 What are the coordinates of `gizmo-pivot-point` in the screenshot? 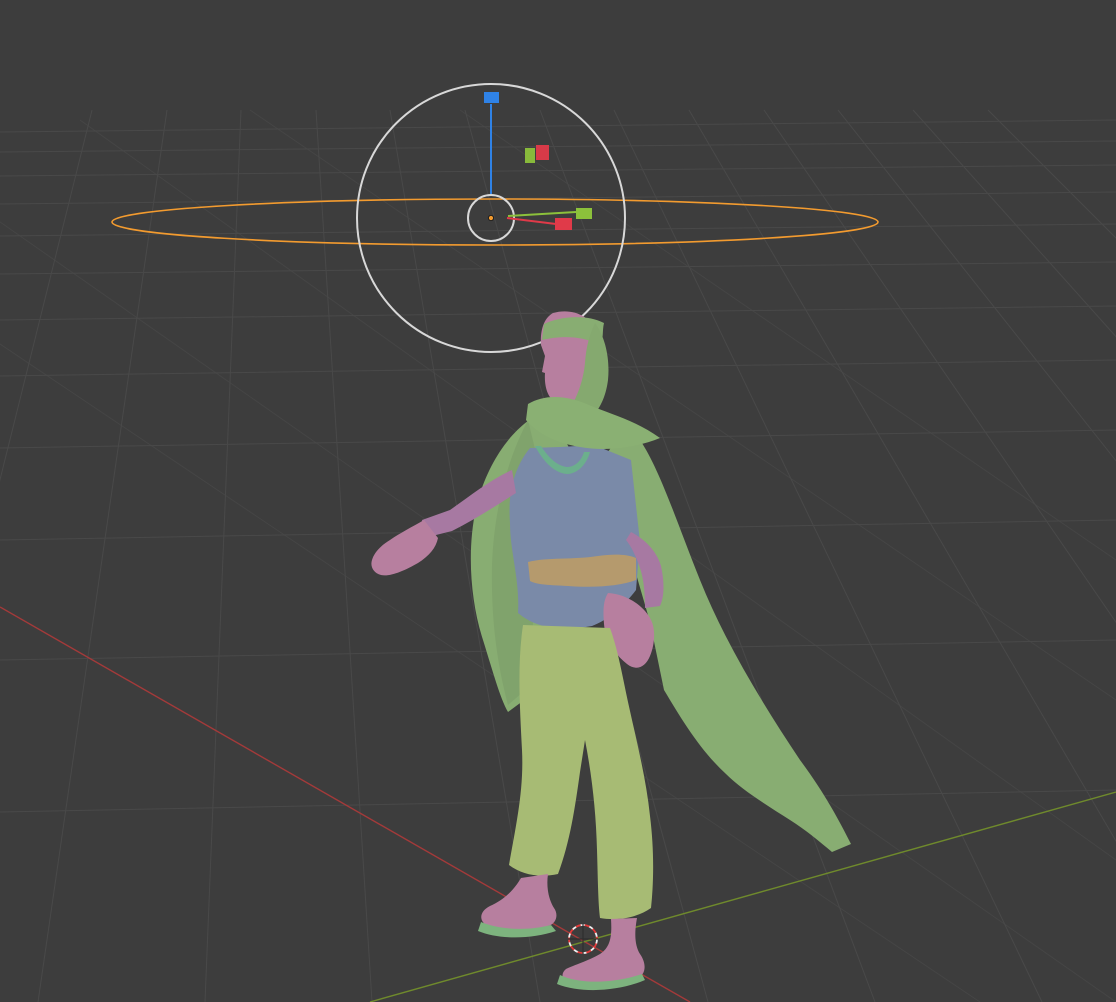 It's located at (491, 218).